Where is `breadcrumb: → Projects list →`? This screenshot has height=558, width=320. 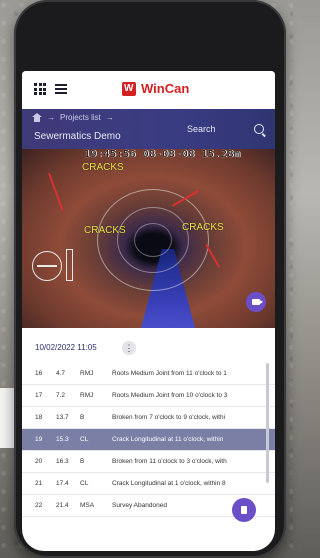
breadcrumb: → Projects list → is located at coordinates (73, 117).